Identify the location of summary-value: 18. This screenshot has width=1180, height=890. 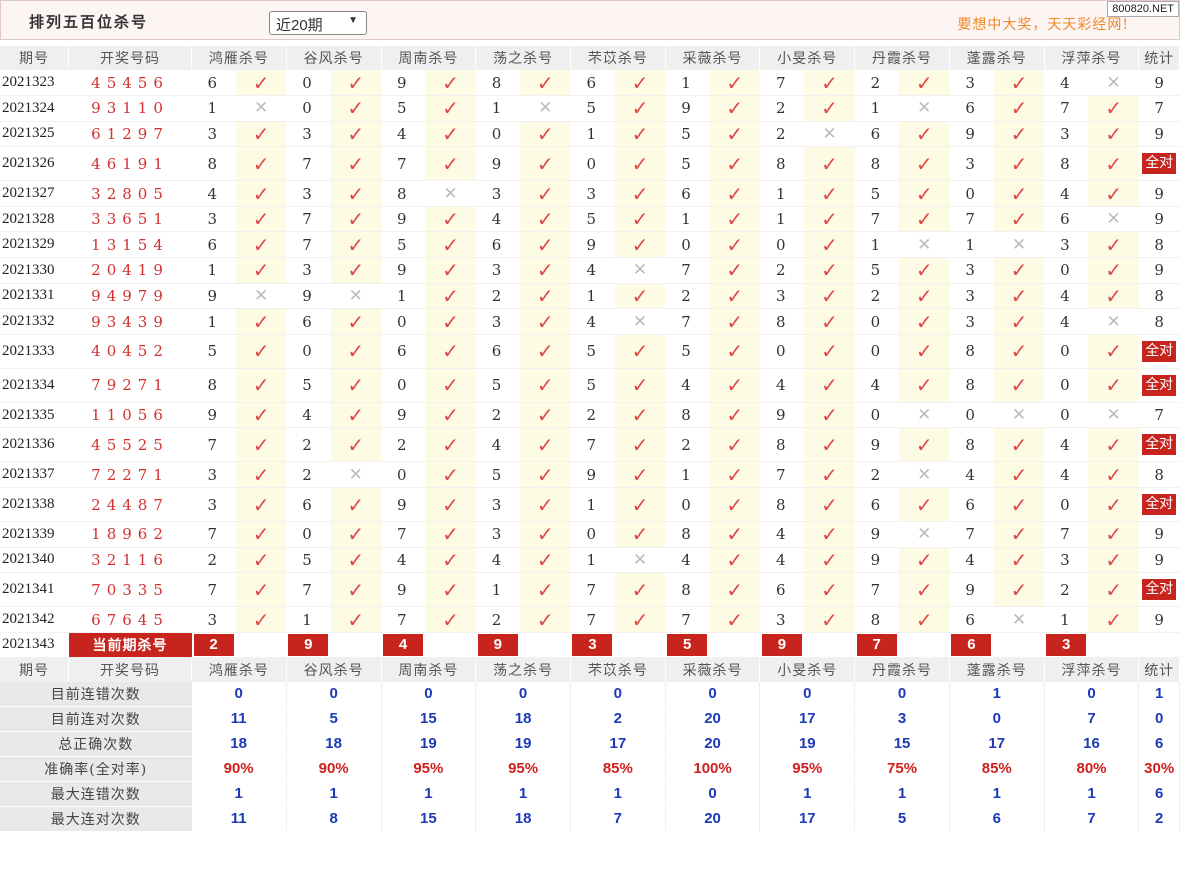
(523, 819).